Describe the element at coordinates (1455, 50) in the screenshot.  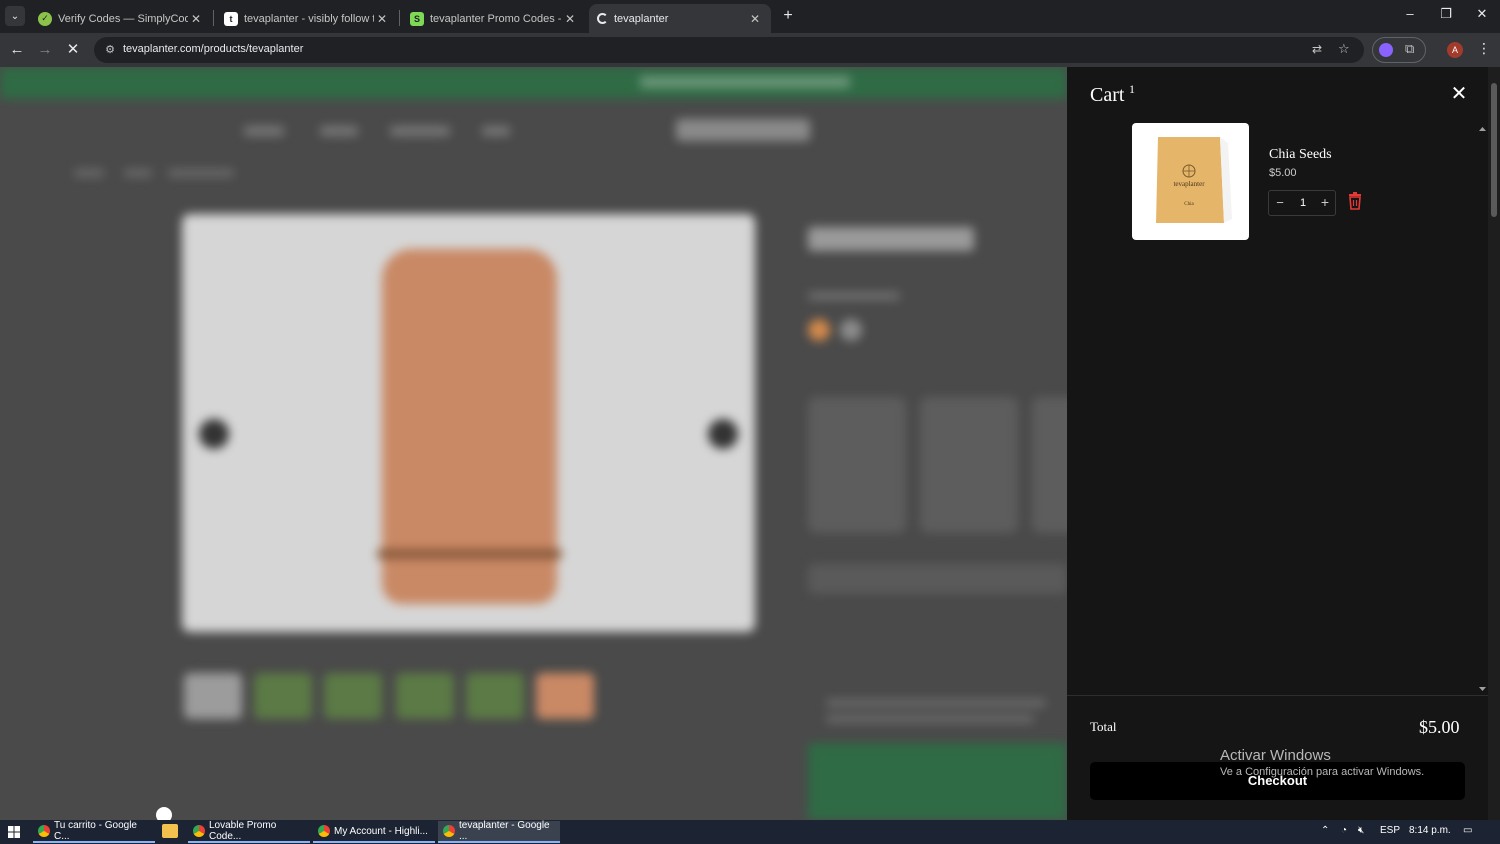
I see `profile-avatar: A` at that location.